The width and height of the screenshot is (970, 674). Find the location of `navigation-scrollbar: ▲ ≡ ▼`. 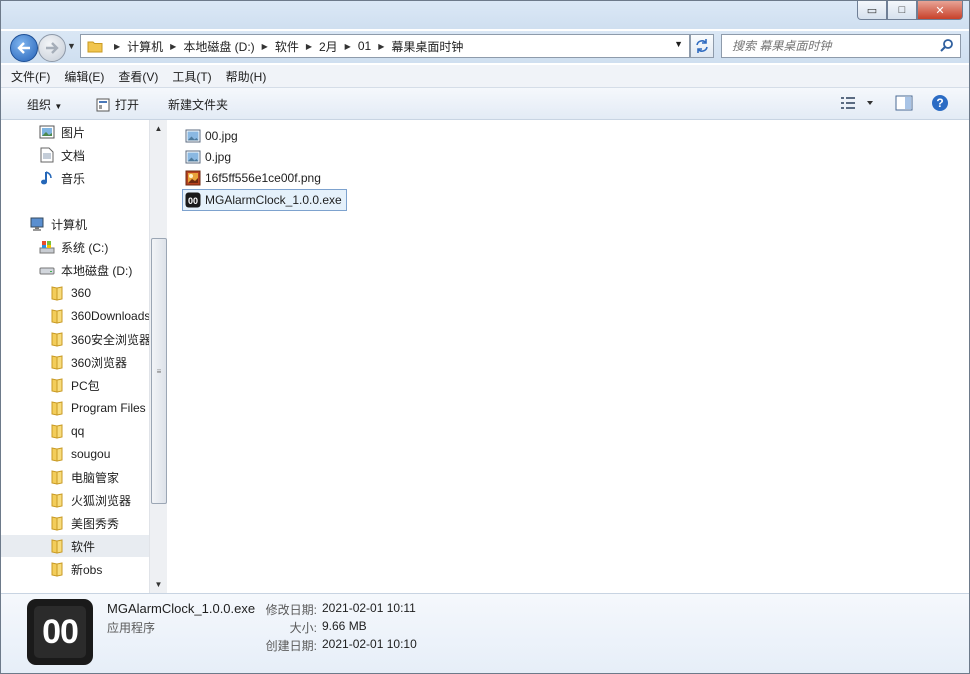

navigation-scrollbar: ▲ ≡ ▼ is located at coordinates (158, 356).